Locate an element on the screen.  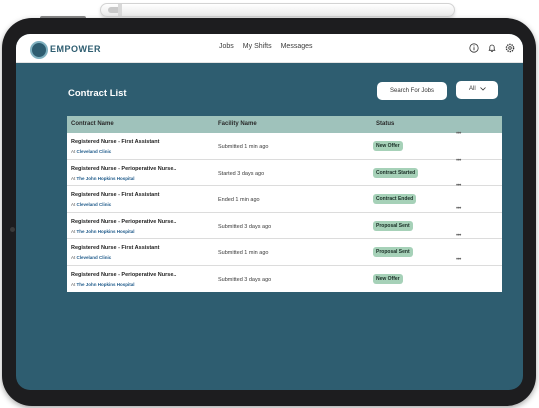
status-badge: Contract Started is located at coordinates (396, 172).